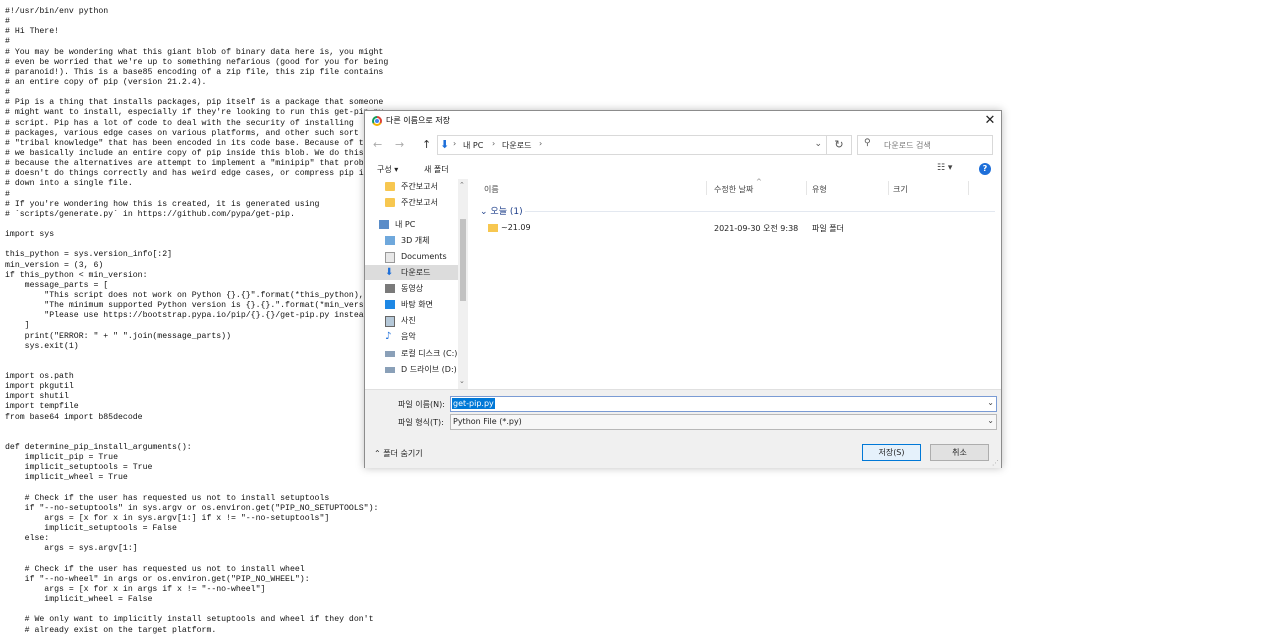 This screenshot has width=1280, height=636. Describe the element at coordinates (819, 189) in the screenshot. I see `column-header-type: 유형` at that location.